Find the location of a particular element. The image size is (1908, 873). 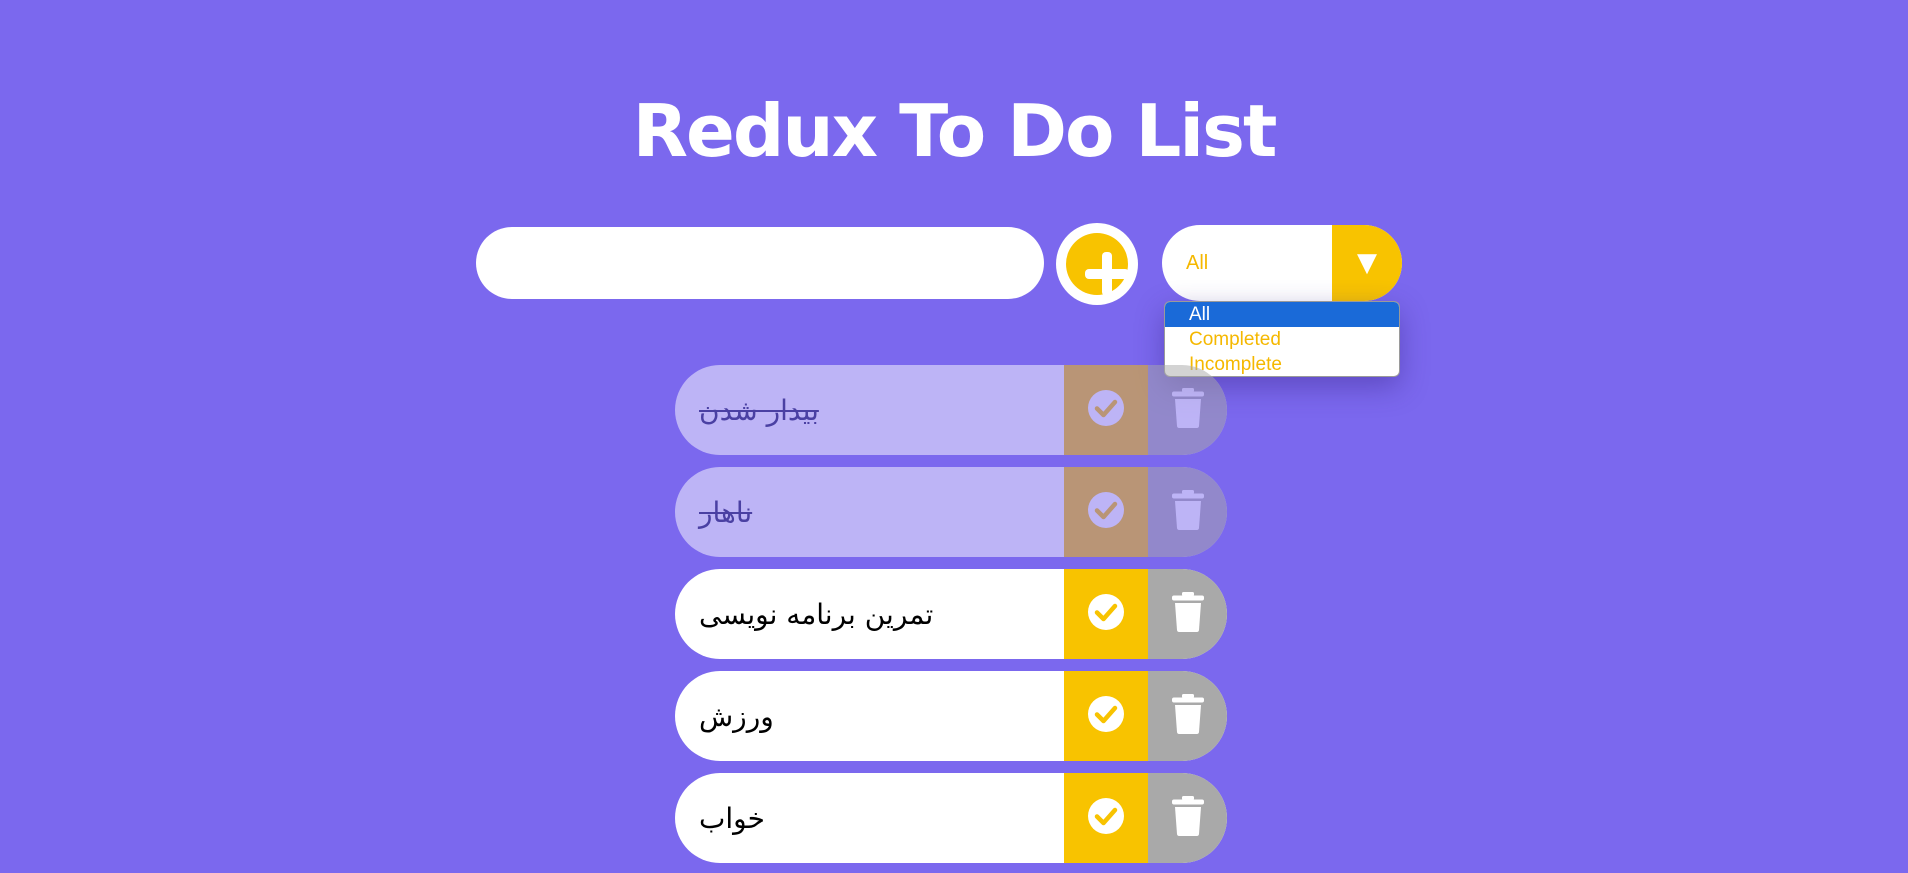

filter-select: All ▼ is located at coordinates (1282, 263).